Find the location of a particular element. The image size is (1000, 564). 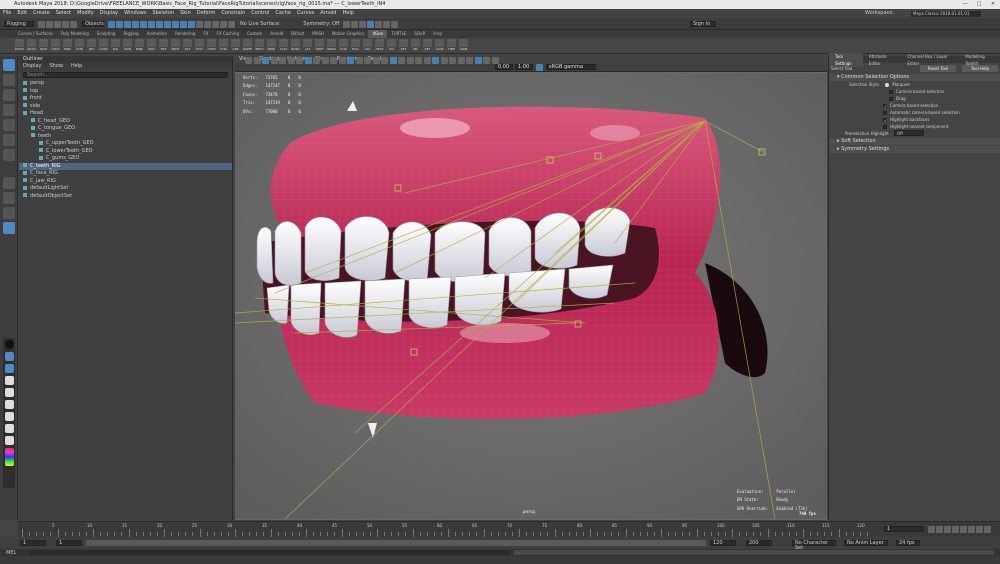

fps-select: 24 fps is located at coordinates (908, 543).